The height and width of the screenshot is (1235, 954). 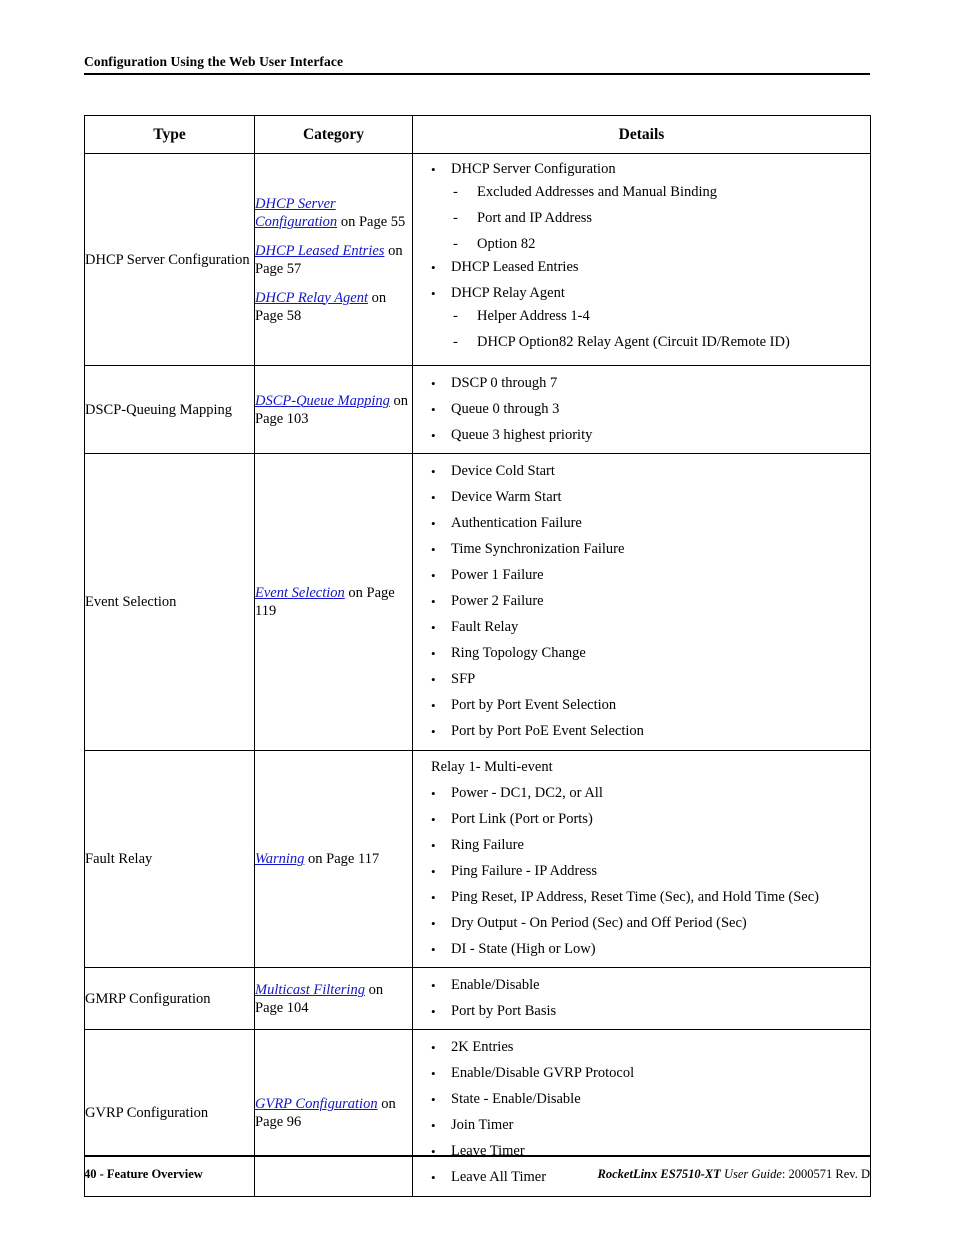 What do you see at coordinates (641, 1011) in the screenshot?
I see `list-item: • Port by Port Basis` at bounding box center [641, 1011].